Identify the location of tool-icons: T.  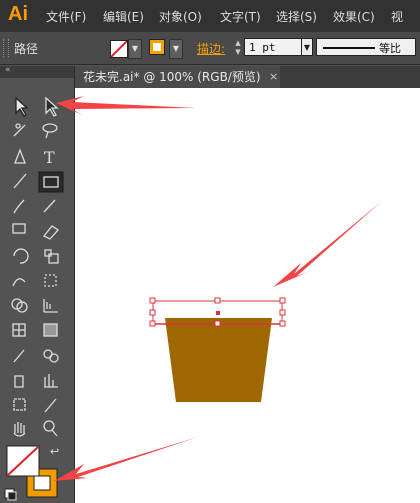
(34, 298).